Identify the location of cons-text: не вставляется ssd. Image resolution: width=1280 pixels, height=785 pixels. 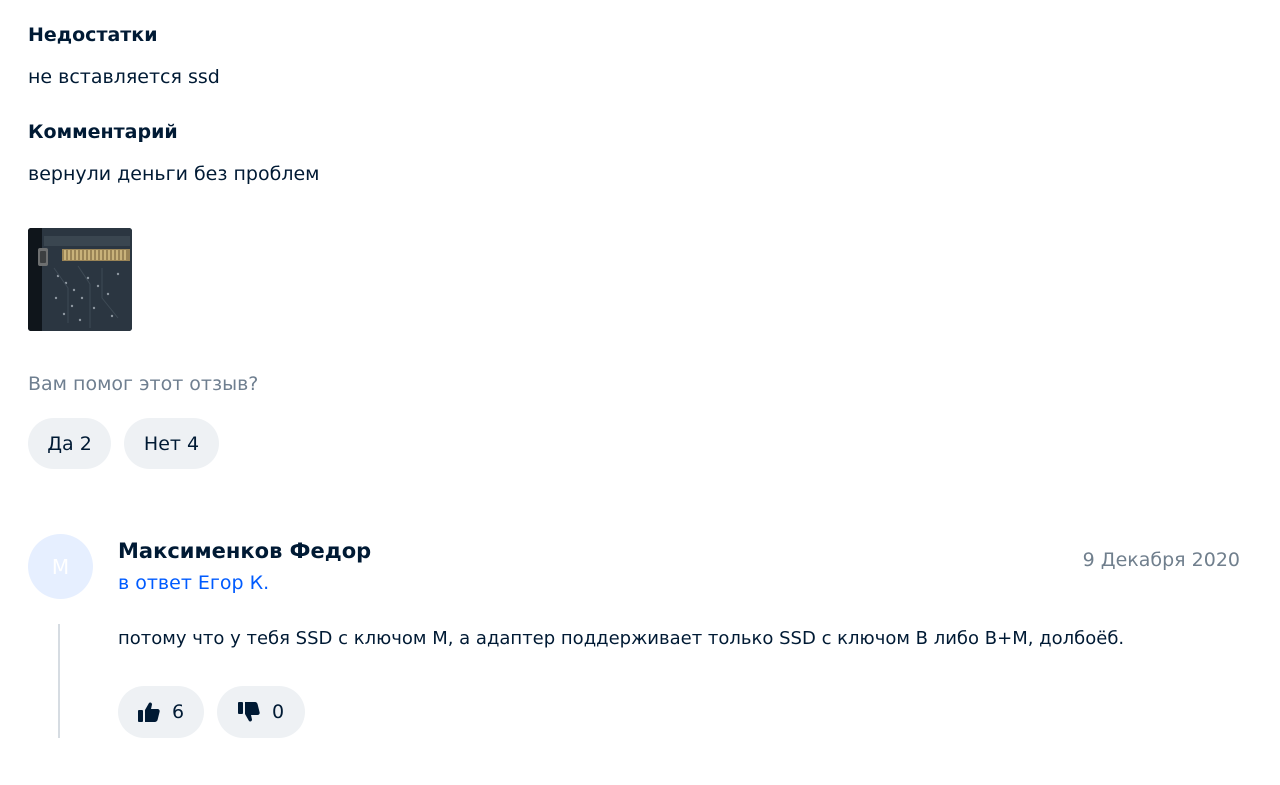
(124, 77).